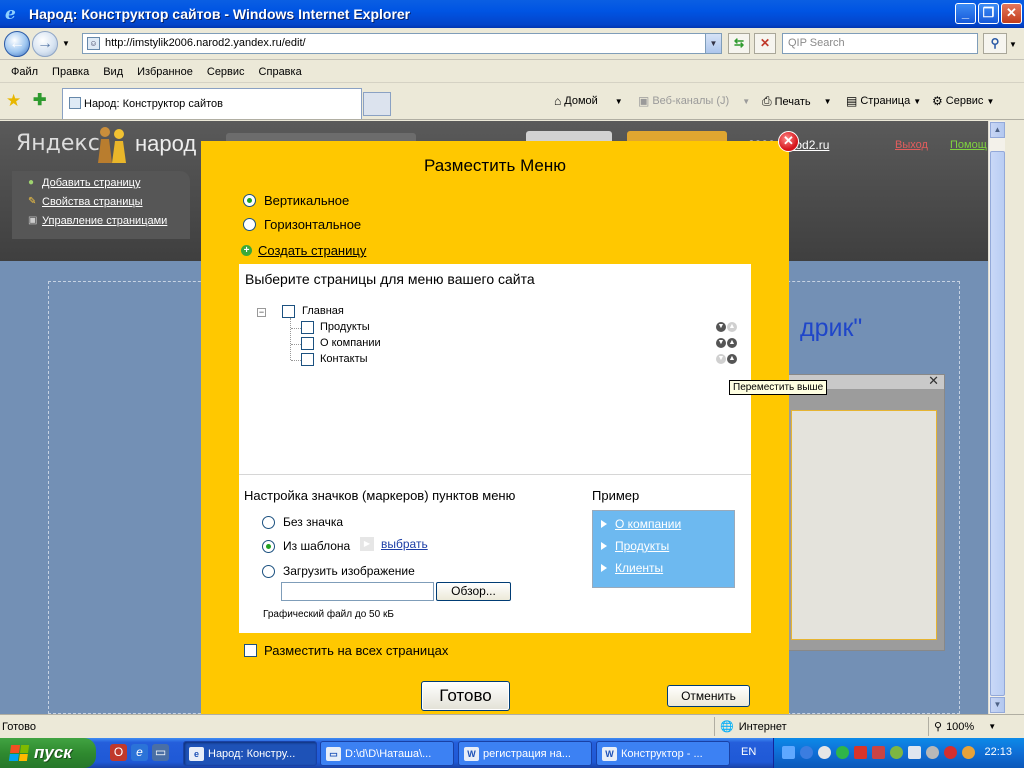  Describe the element at coordinates (933, 381) in the screenshot. I see `close-icon: ✕` at that location.